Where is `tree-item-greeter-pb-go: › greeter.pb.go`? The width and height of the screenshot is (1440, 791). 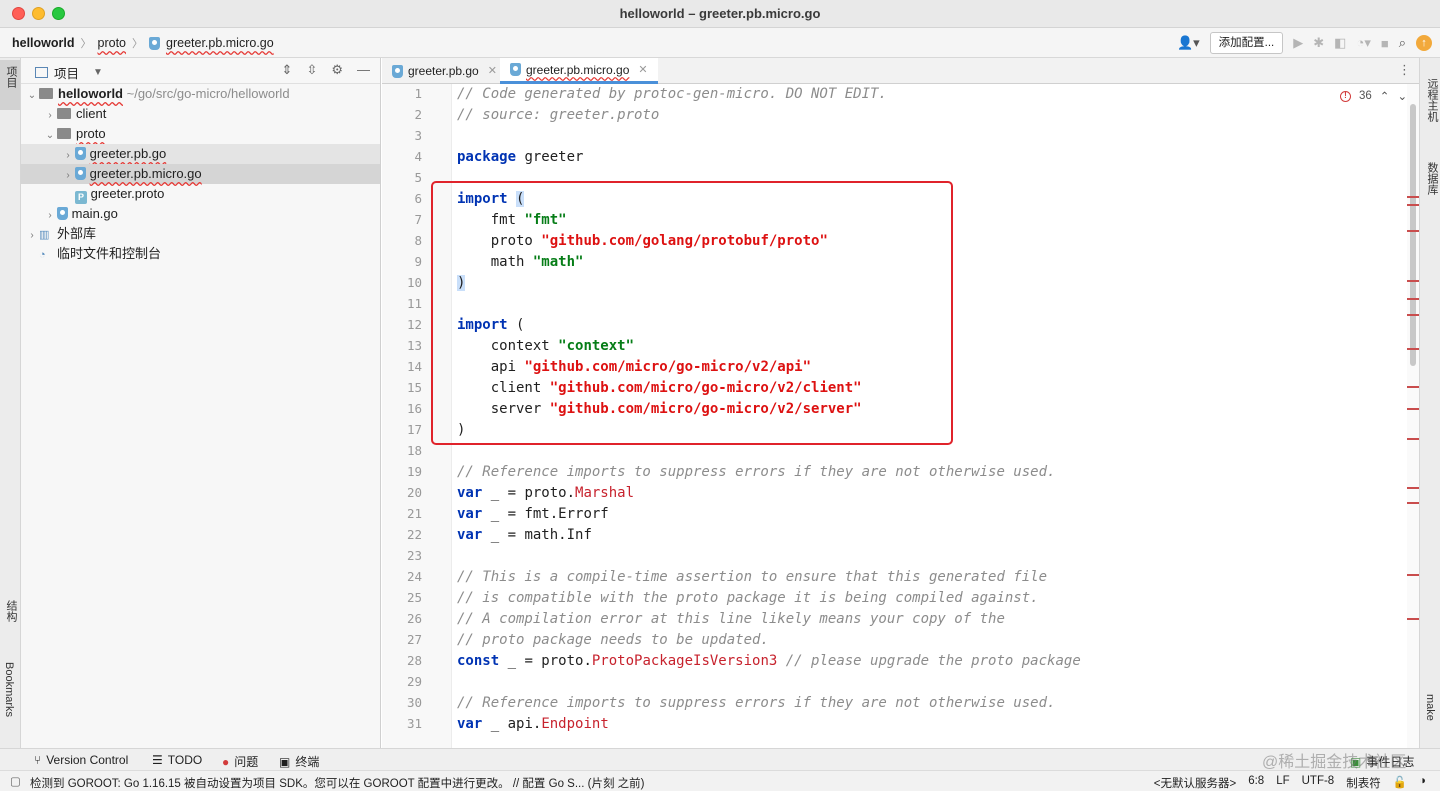
tree-item-greeter-pb-go: › greeter.pb.go is located at coordinates (200, 154).